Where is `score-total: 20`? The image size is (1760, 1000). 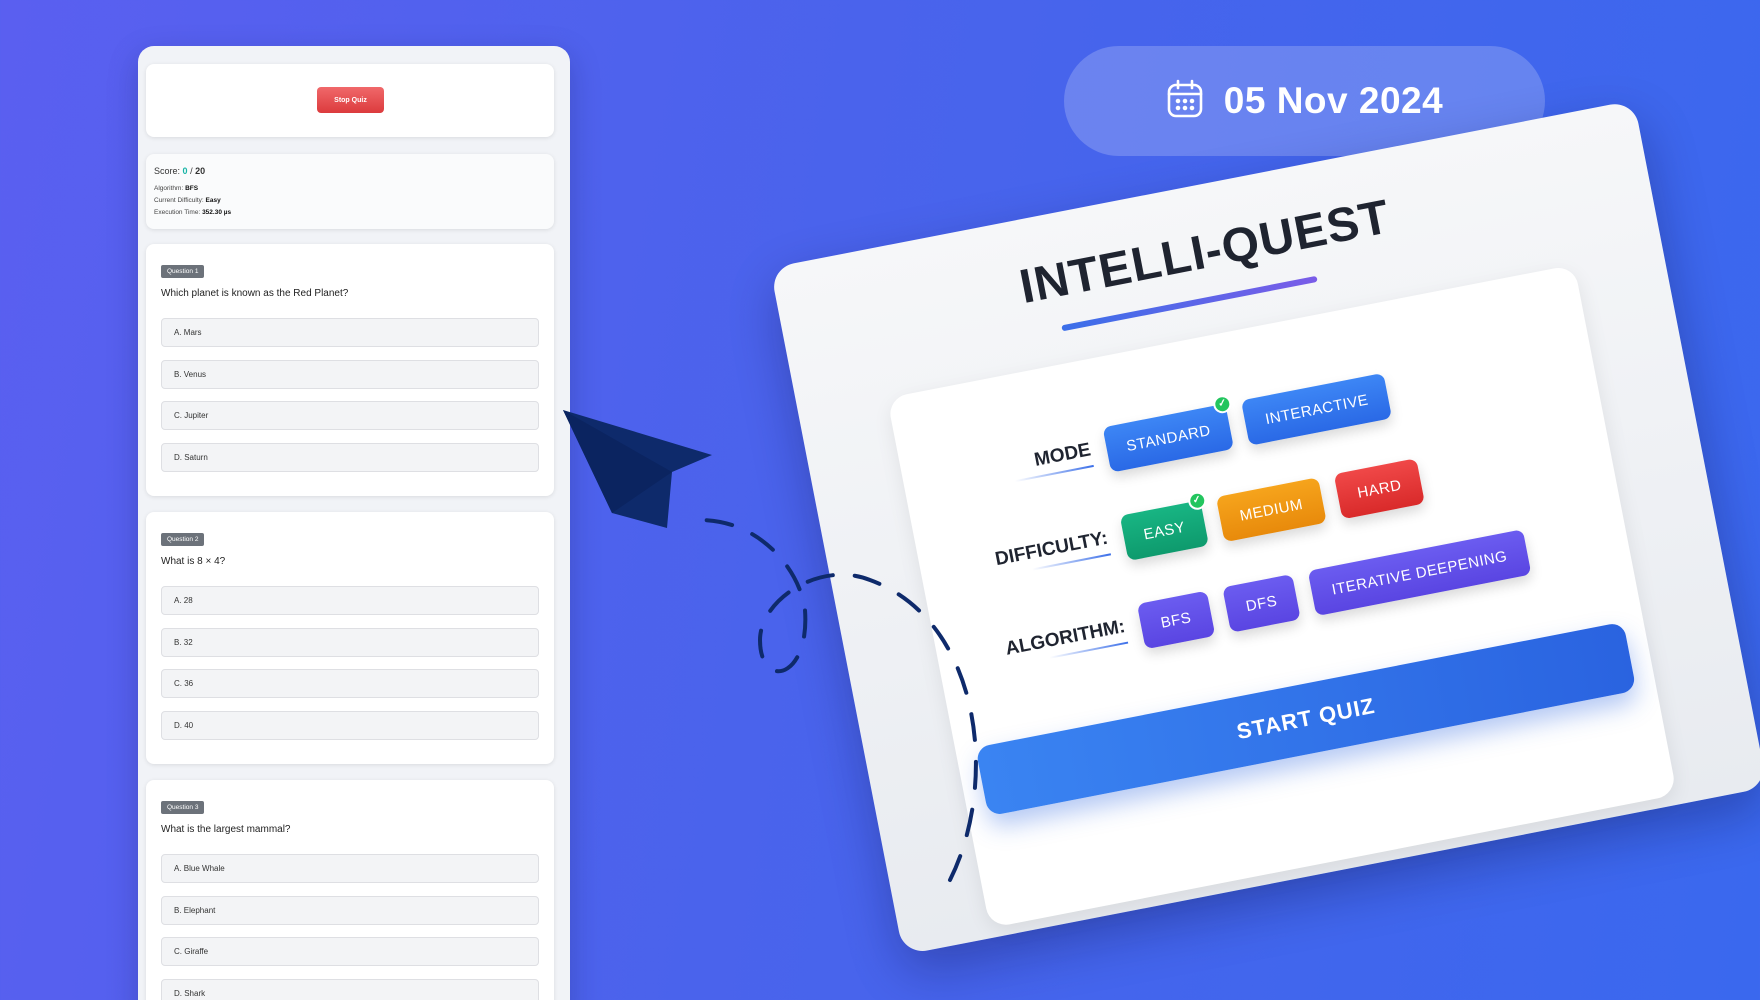
score-total: 20 is located at coordinates (200, 171).